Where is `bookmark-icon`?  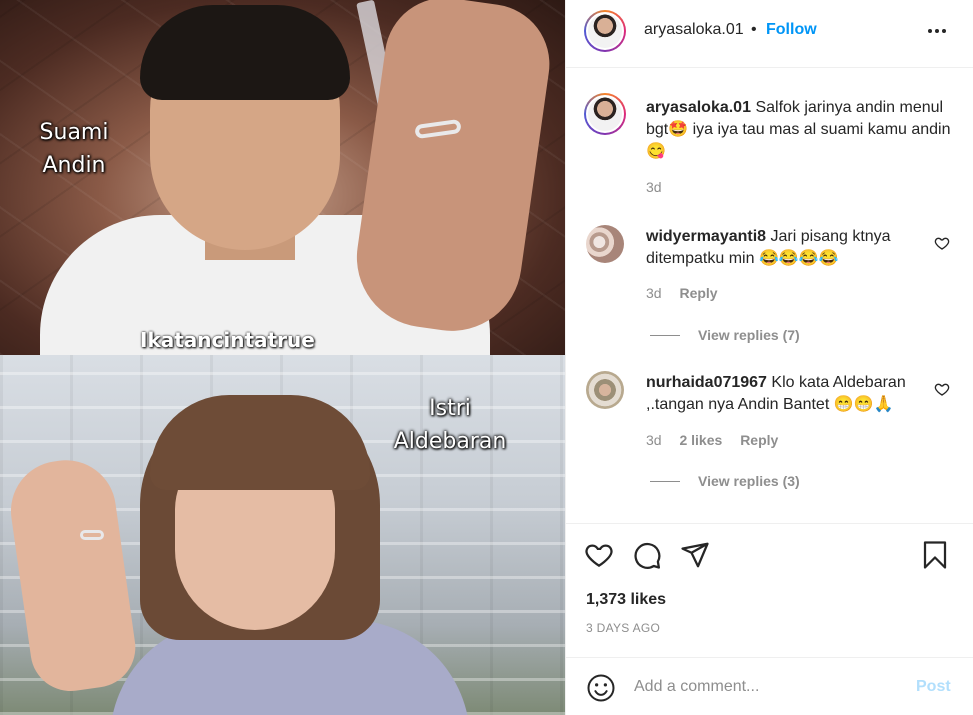
bookmark-icon is located at coordinates (935, 555).